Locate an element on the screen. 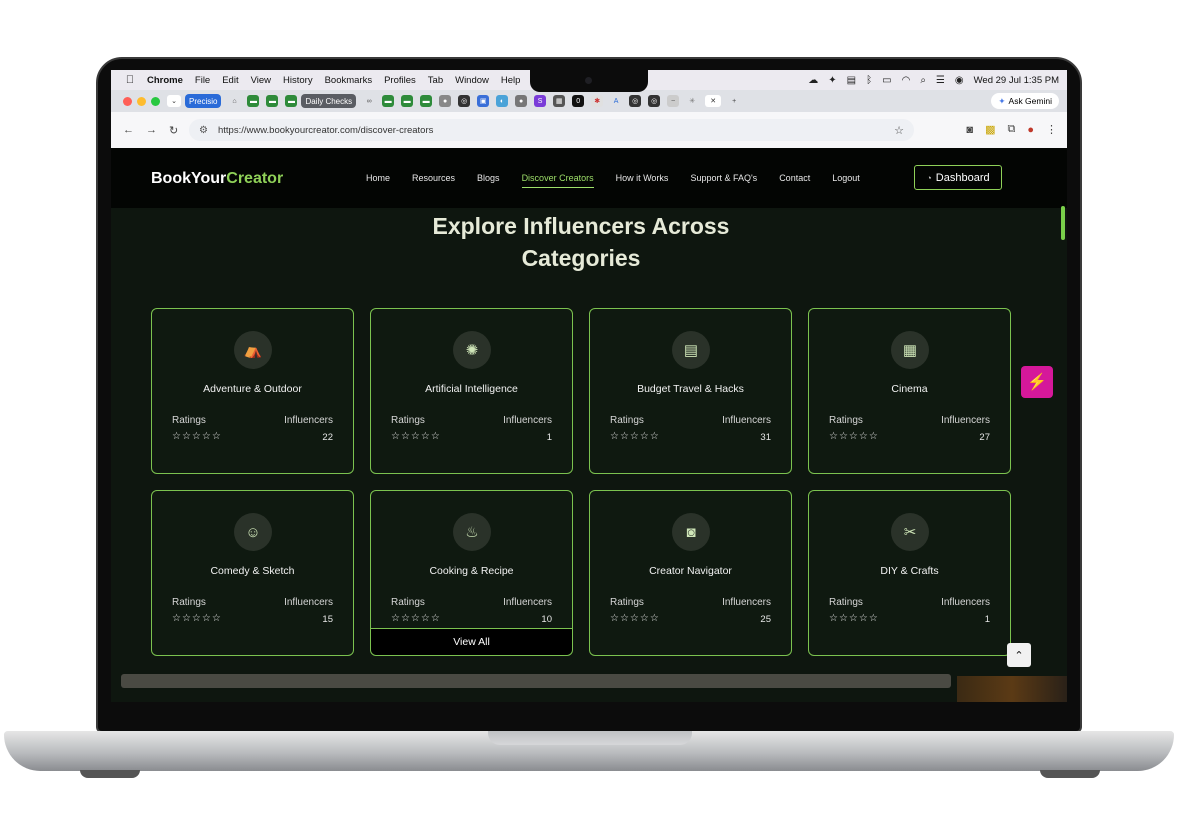 The width and height of the screenshot is (1200, 835). extension-icon: ▩ is located at coordinates (990, 129).